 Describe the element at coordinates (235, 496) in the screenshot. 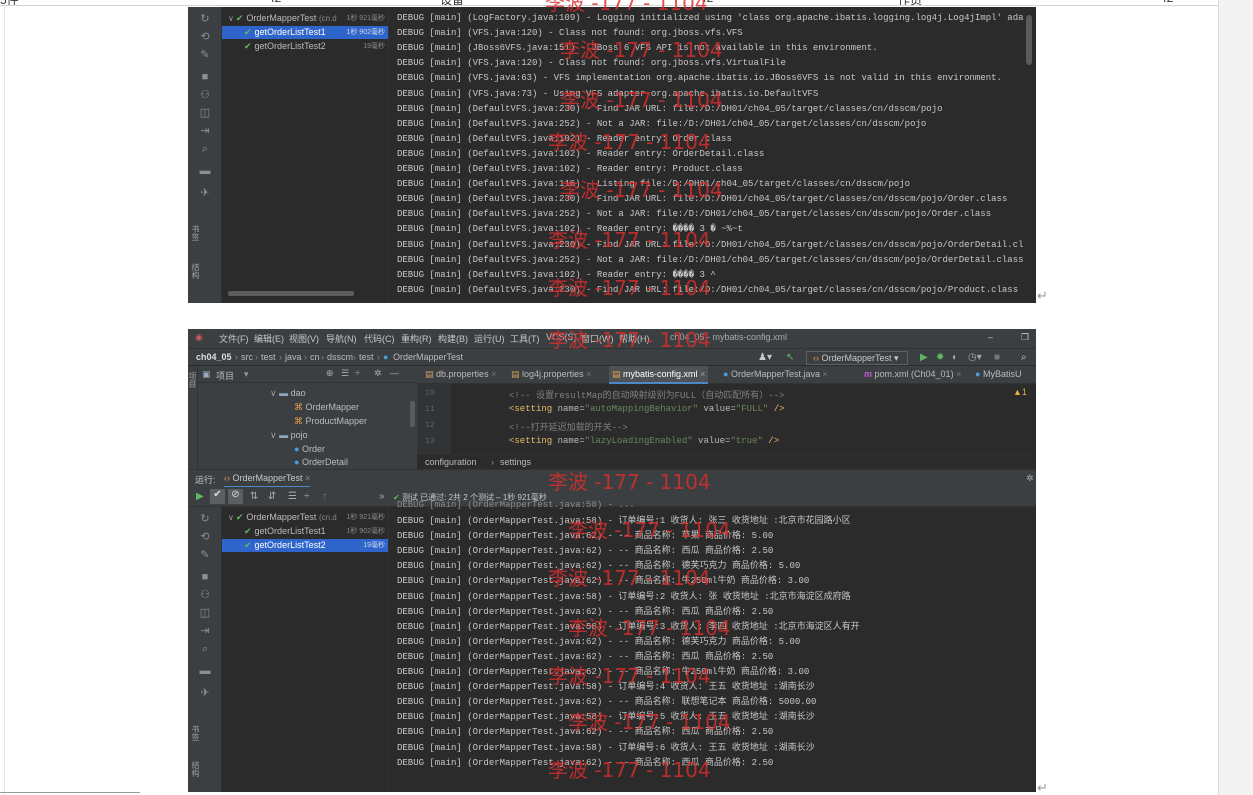

I see `show-ignored-icon: ⊘` at that location.